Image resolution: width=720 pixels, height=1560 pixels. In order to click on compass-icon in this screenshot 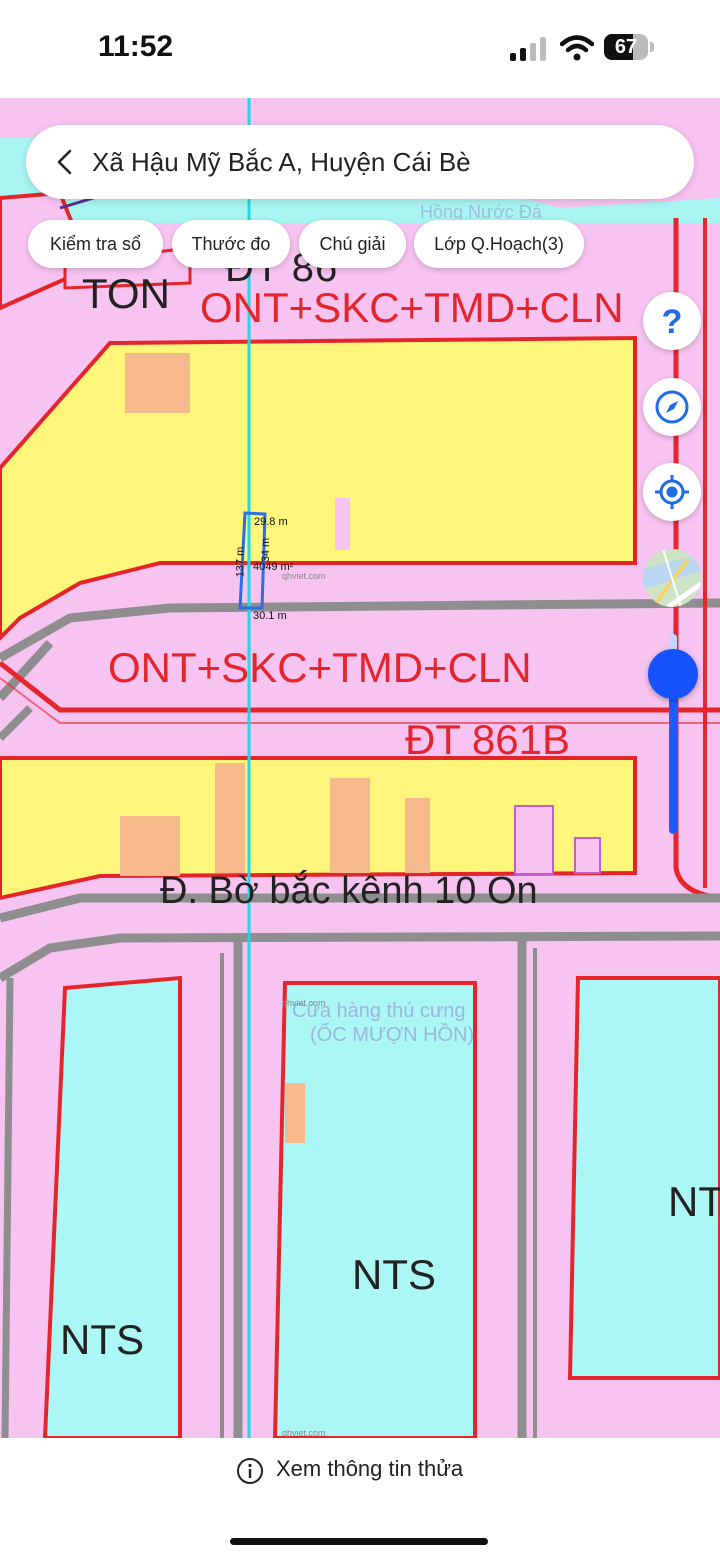, I will do `click(672, 407)`.